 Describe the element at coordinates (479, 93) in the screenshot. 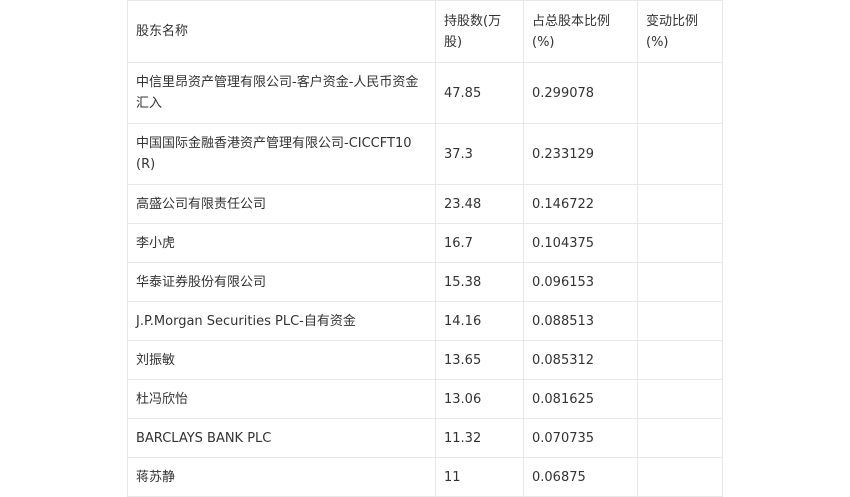

I see `cell-shares: 47.85` at that location.